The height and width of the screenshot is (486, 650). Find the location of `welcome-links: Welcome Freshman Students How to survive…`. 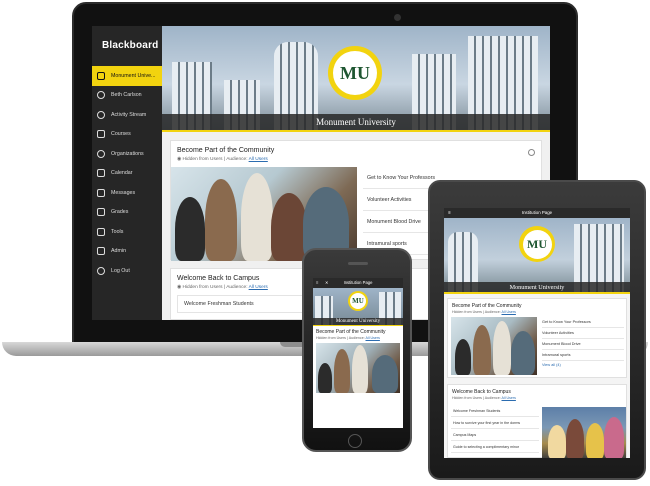

welcome-links: Welcome Freshman Students How to survive… is located at coordinates (495, 429).